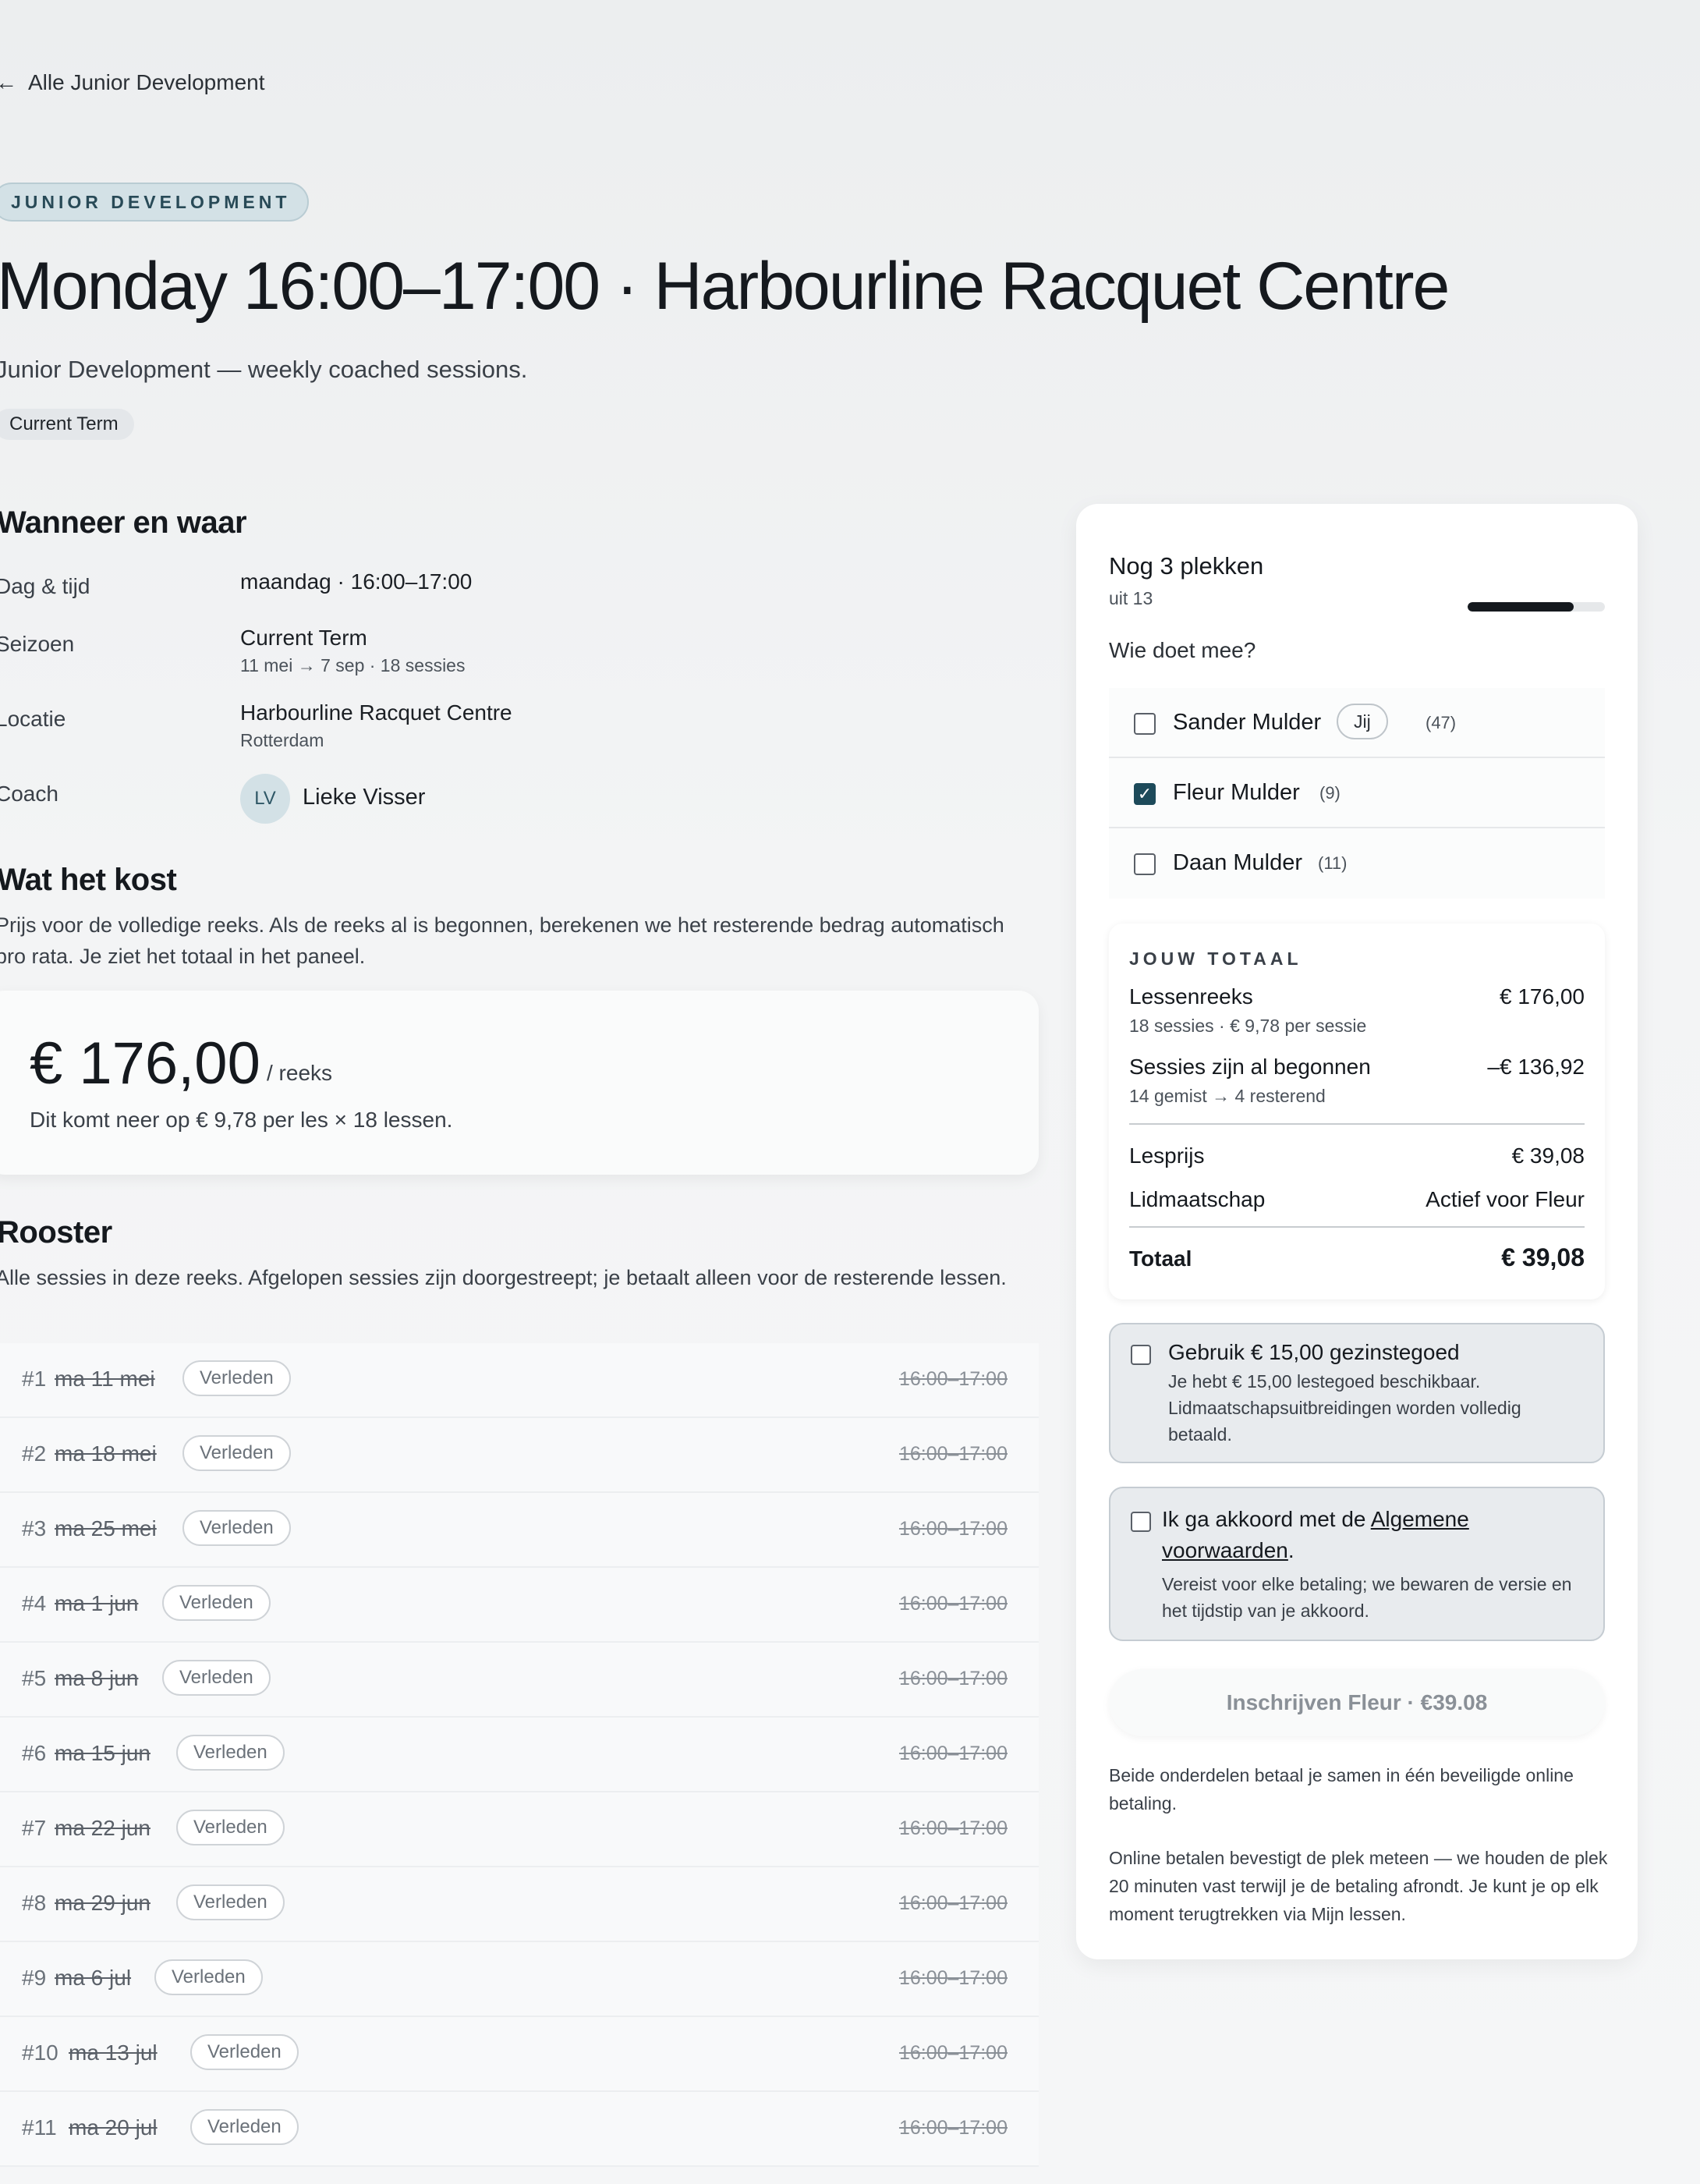 The height and width of the screenshot is (2184, 1700). What do you see at coordinates (519, 2130) in the screenshot?
I see `schedule-row: #11 ma 20 jul Verleden 16:00–17:00` at bounding box center [519, 2130].